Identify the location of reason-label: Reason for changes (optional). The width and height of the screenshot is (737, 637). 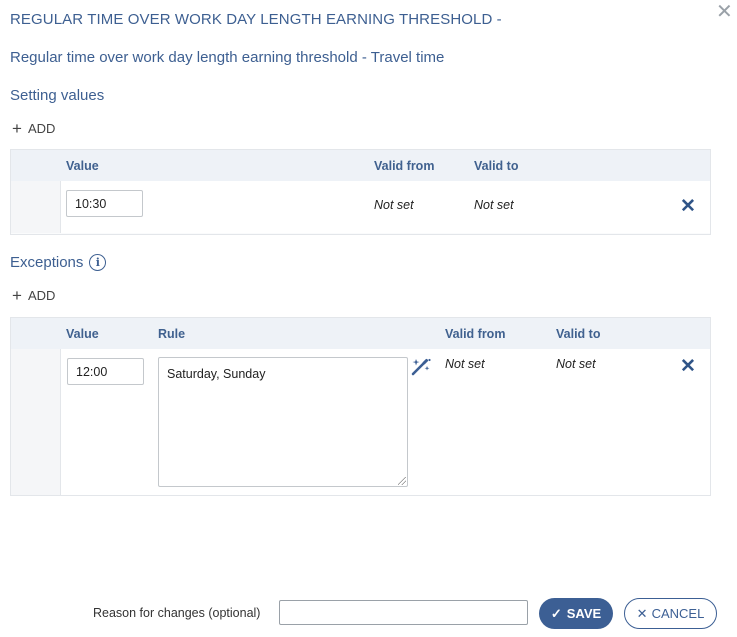
(177, 613).